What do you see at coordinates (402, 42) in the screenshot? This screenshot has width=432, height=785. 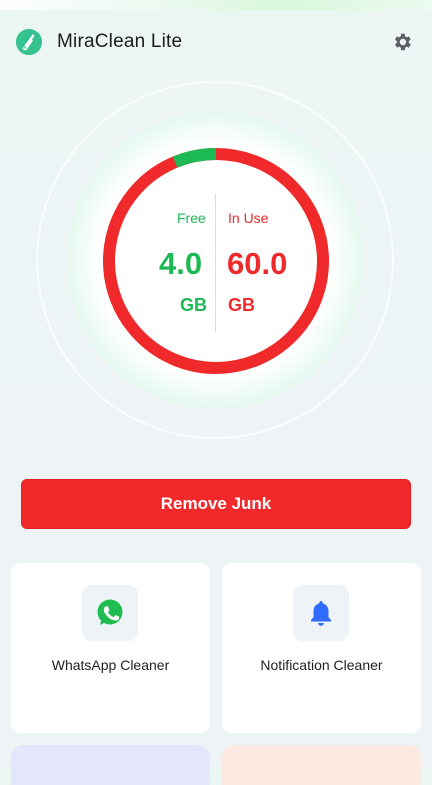 I see `gear-icon` at bounding box center [402, 42].